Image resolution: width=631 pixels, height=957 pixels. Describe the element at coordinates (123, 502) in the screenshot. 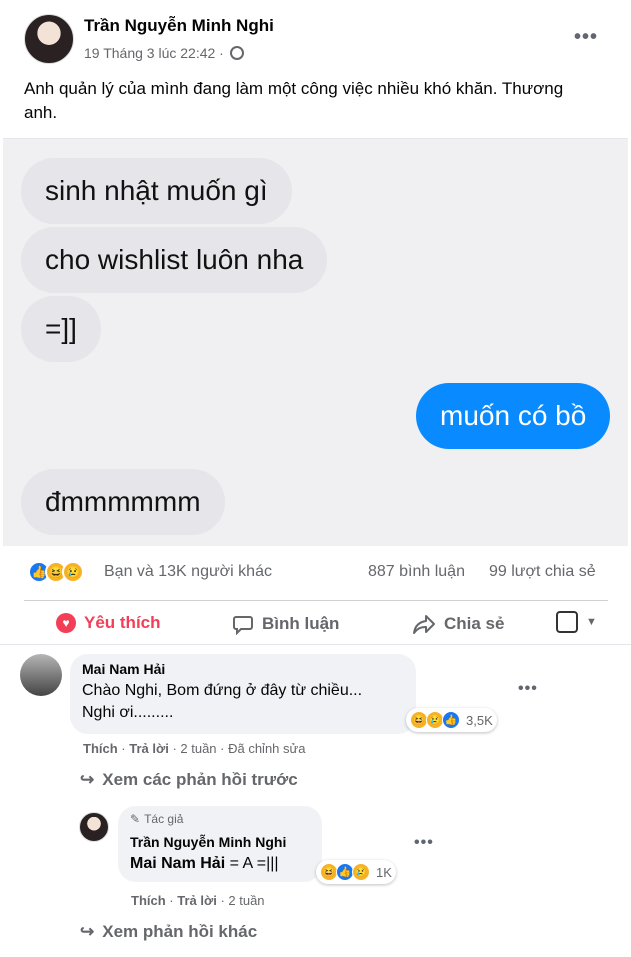

I see `chat-message: đmmmmmm` at that location.